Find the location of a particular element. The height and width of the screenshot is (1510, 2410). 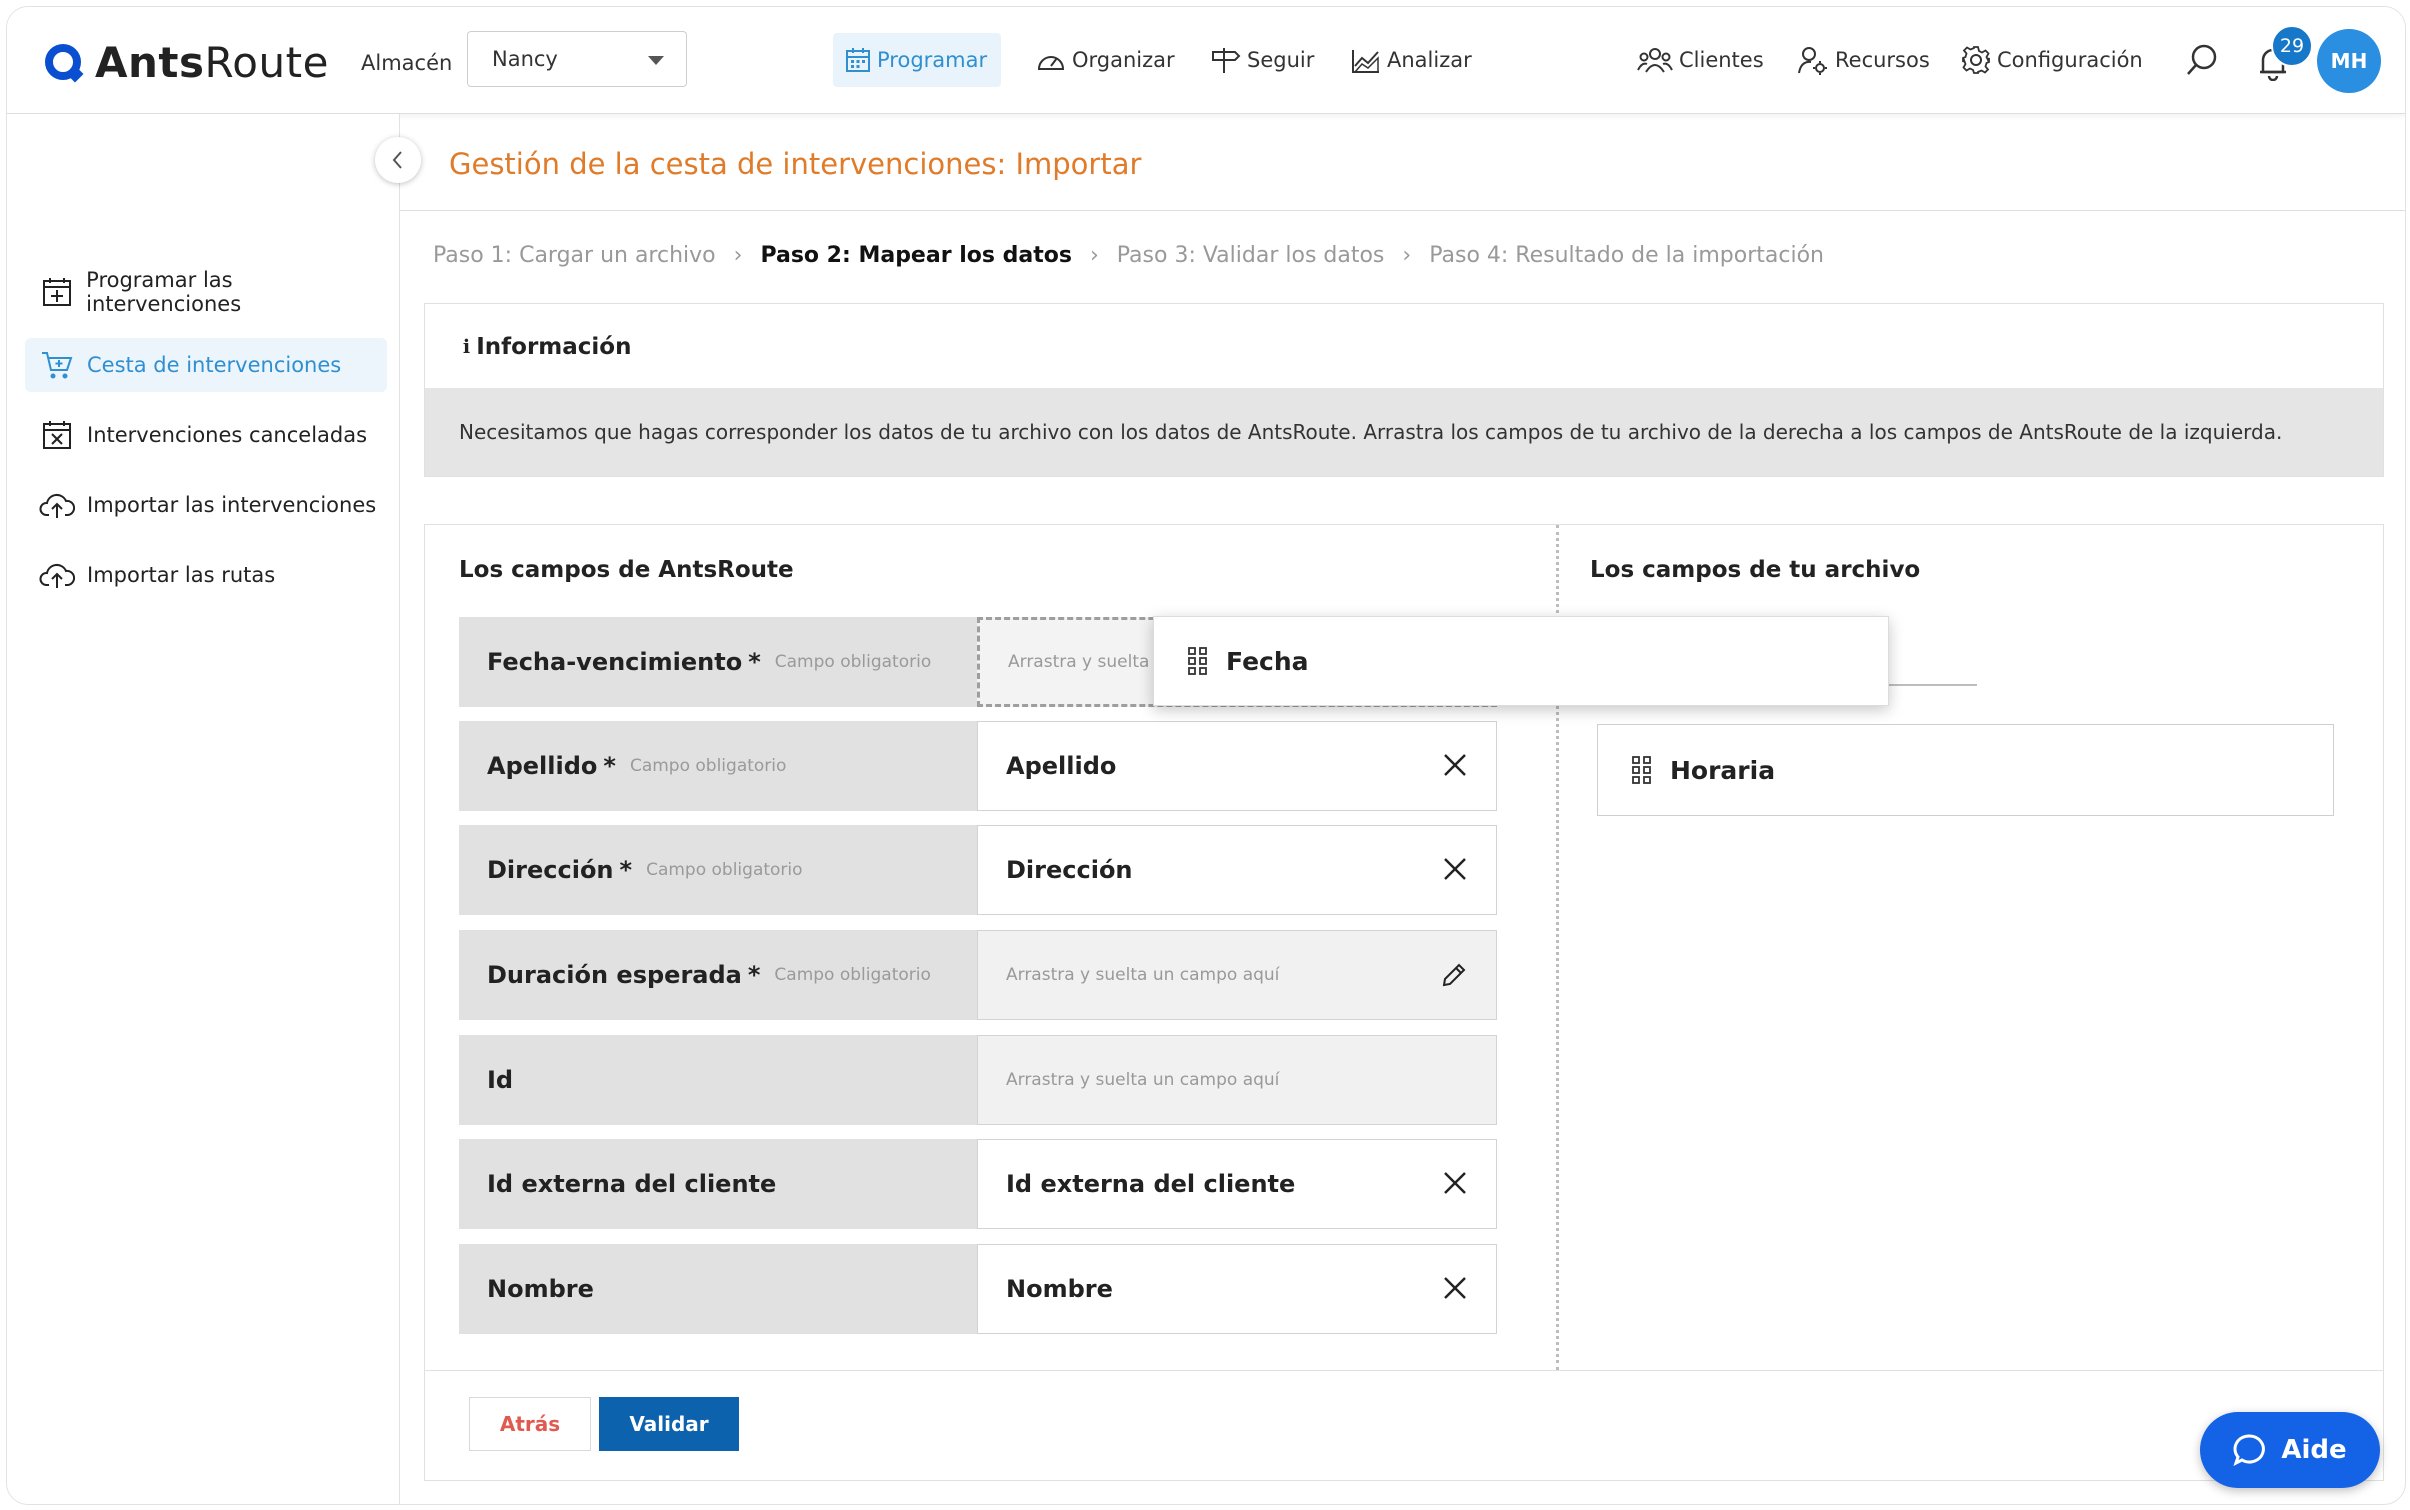

sidebar-item-intervenciones-canceladas: Intervenciones canceladas is located at coordinates (206, 435).